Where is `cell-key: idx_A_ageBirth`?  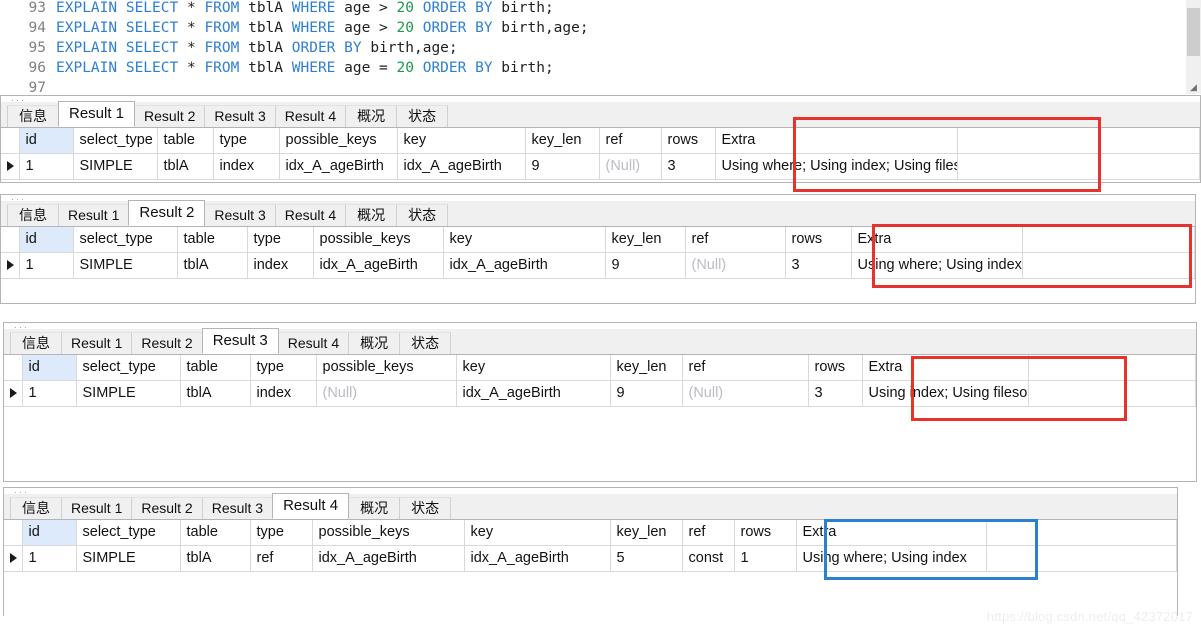 cell-key: idx_A_ageBirth is located at coordinates (537, 558).